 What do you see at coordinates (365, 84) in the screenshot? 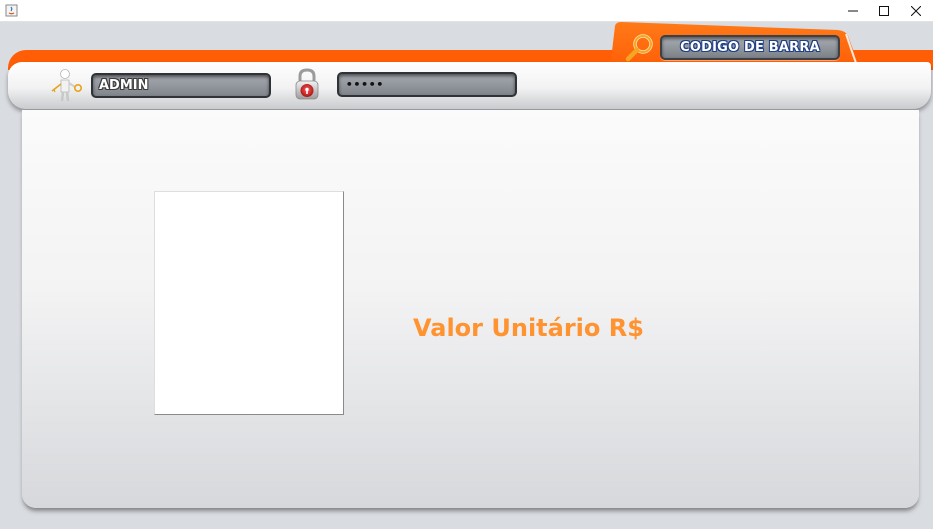
I see `password-value: •••••` at bounding box center [365, 84].